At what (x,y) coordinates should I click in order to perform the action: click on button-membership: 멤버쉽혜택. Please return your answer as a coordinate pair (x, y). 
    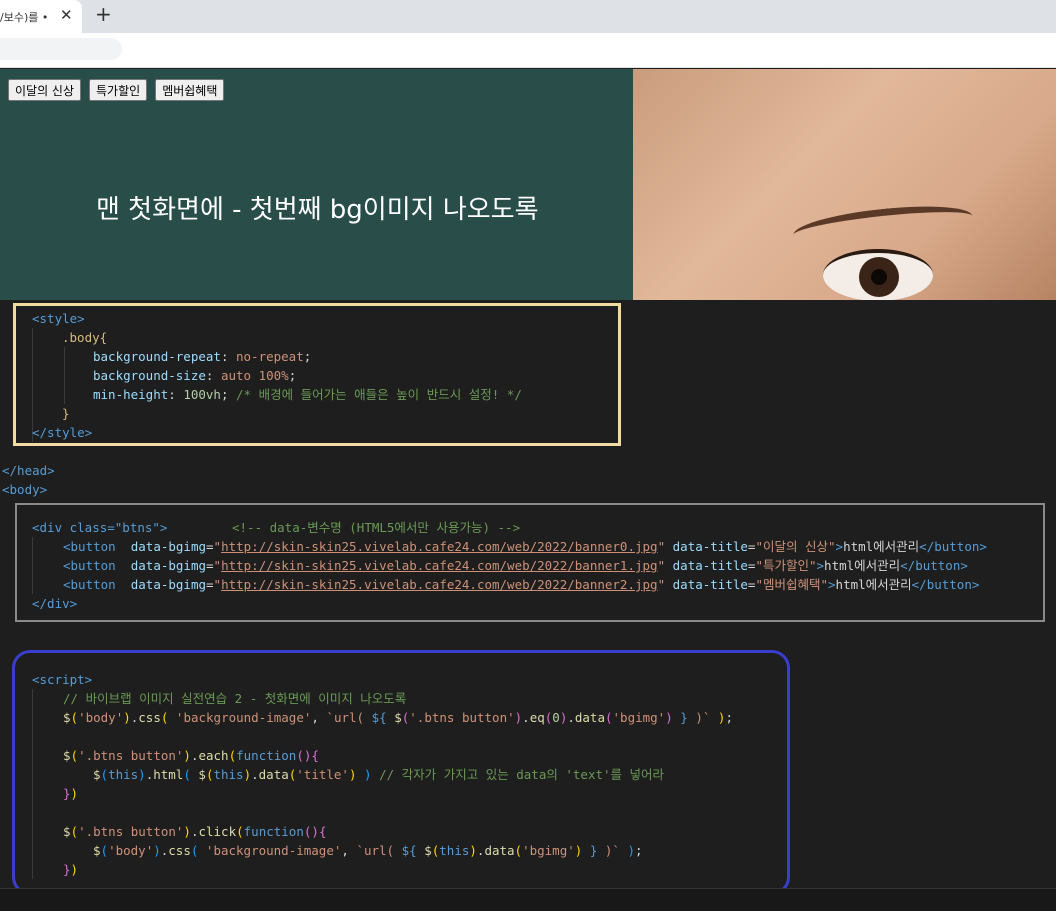
    Looking at the image, I should click on (190, 90).